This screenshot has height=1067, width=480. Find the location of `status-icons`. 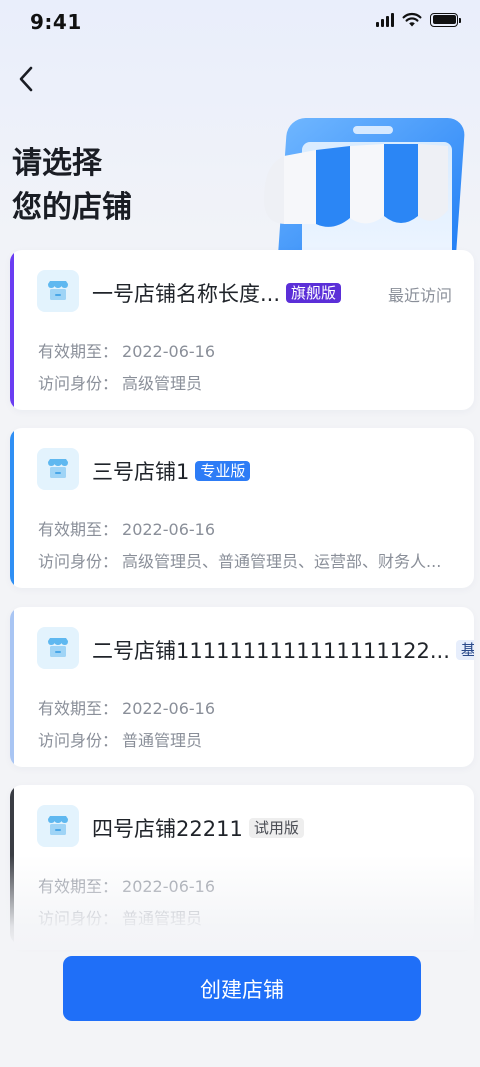

status-icons is located at coordinates (418, 19).